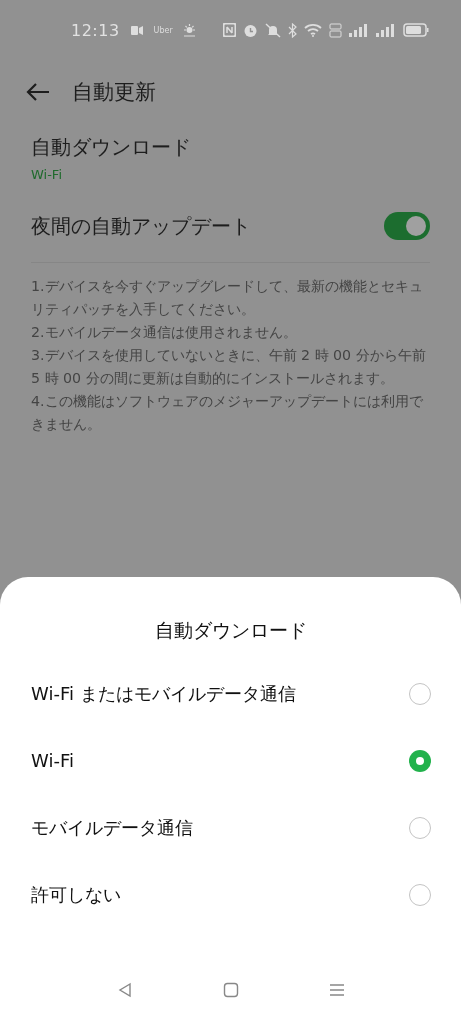 This screenshot has height=1024, width=461. What do you see at coordinates (250, 30) in the screenshot?
I see `alarm-icon` at bounding box center [250, 30].